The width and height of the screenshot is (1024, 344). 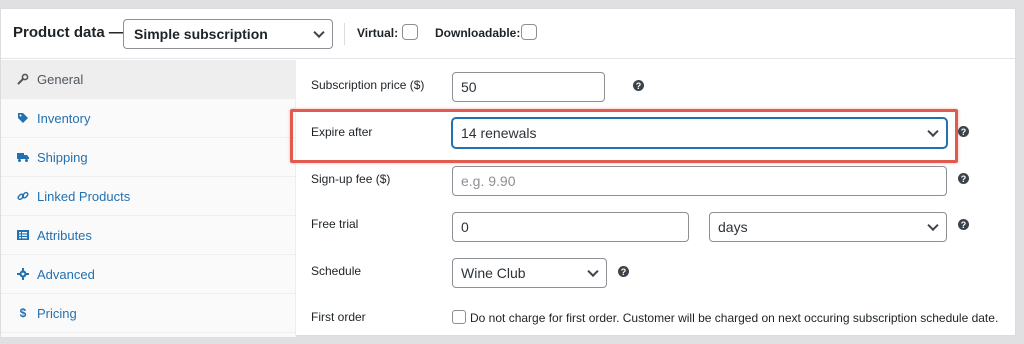 What do you see at coordinates (23, 235) in the screenshot?
I see `list-icon` at bounding box center [23, 235].